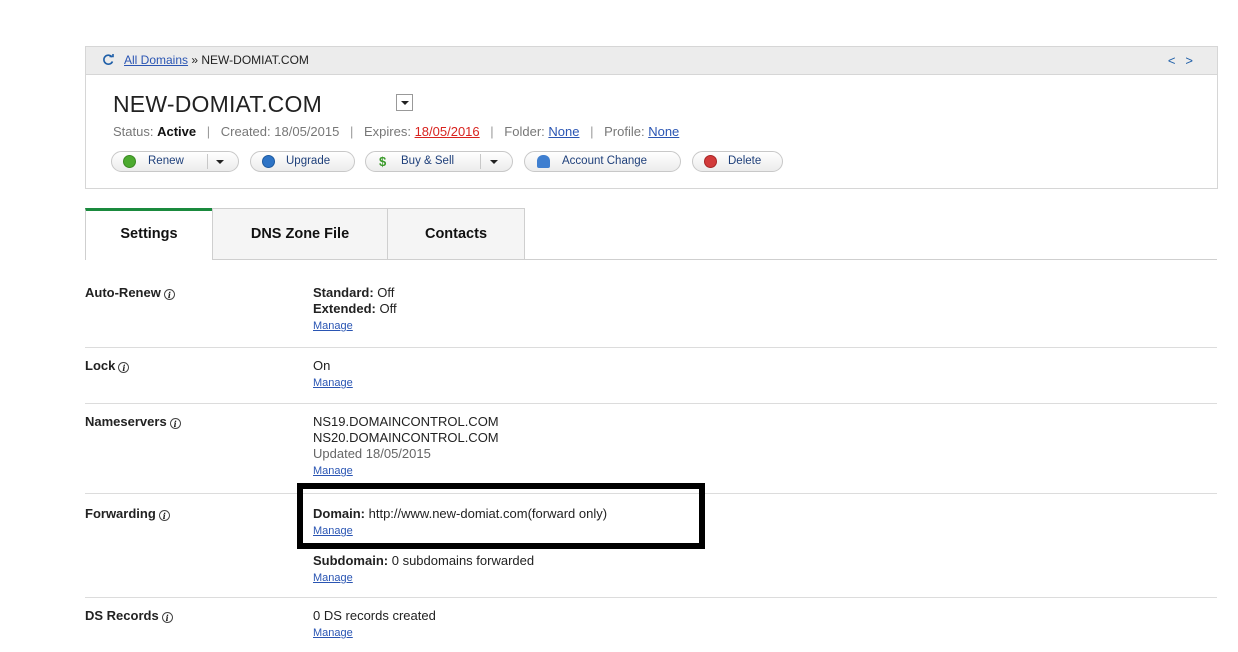 The width and height of the screenshot is (1238, 652). I want to click on buy-sell-button: $ Buy & Sell, so click(439, 161).